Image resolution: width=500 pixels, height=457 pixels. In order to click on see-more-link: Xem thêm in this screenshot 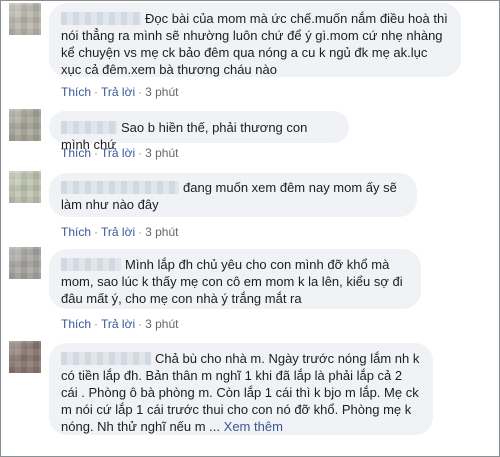, I will do `click(253, 426)`.